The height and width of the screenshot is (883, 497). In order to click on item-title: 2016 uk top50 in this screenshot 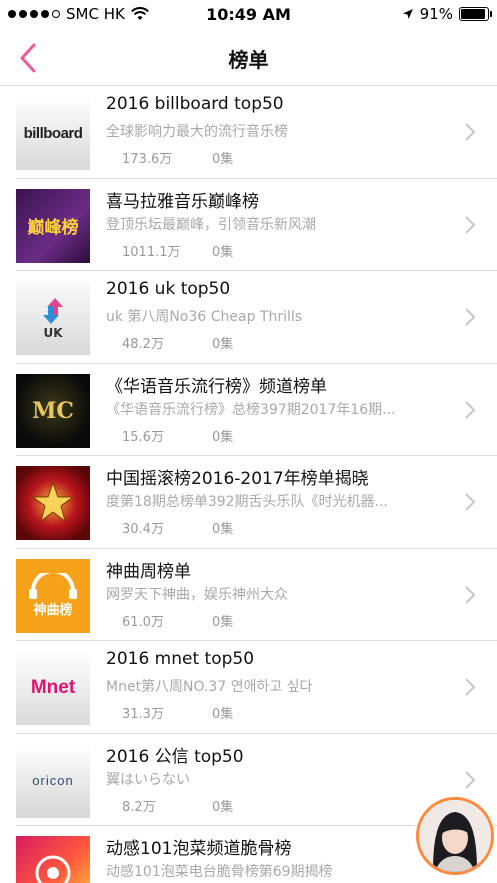, I will do `click(168, 289)`.